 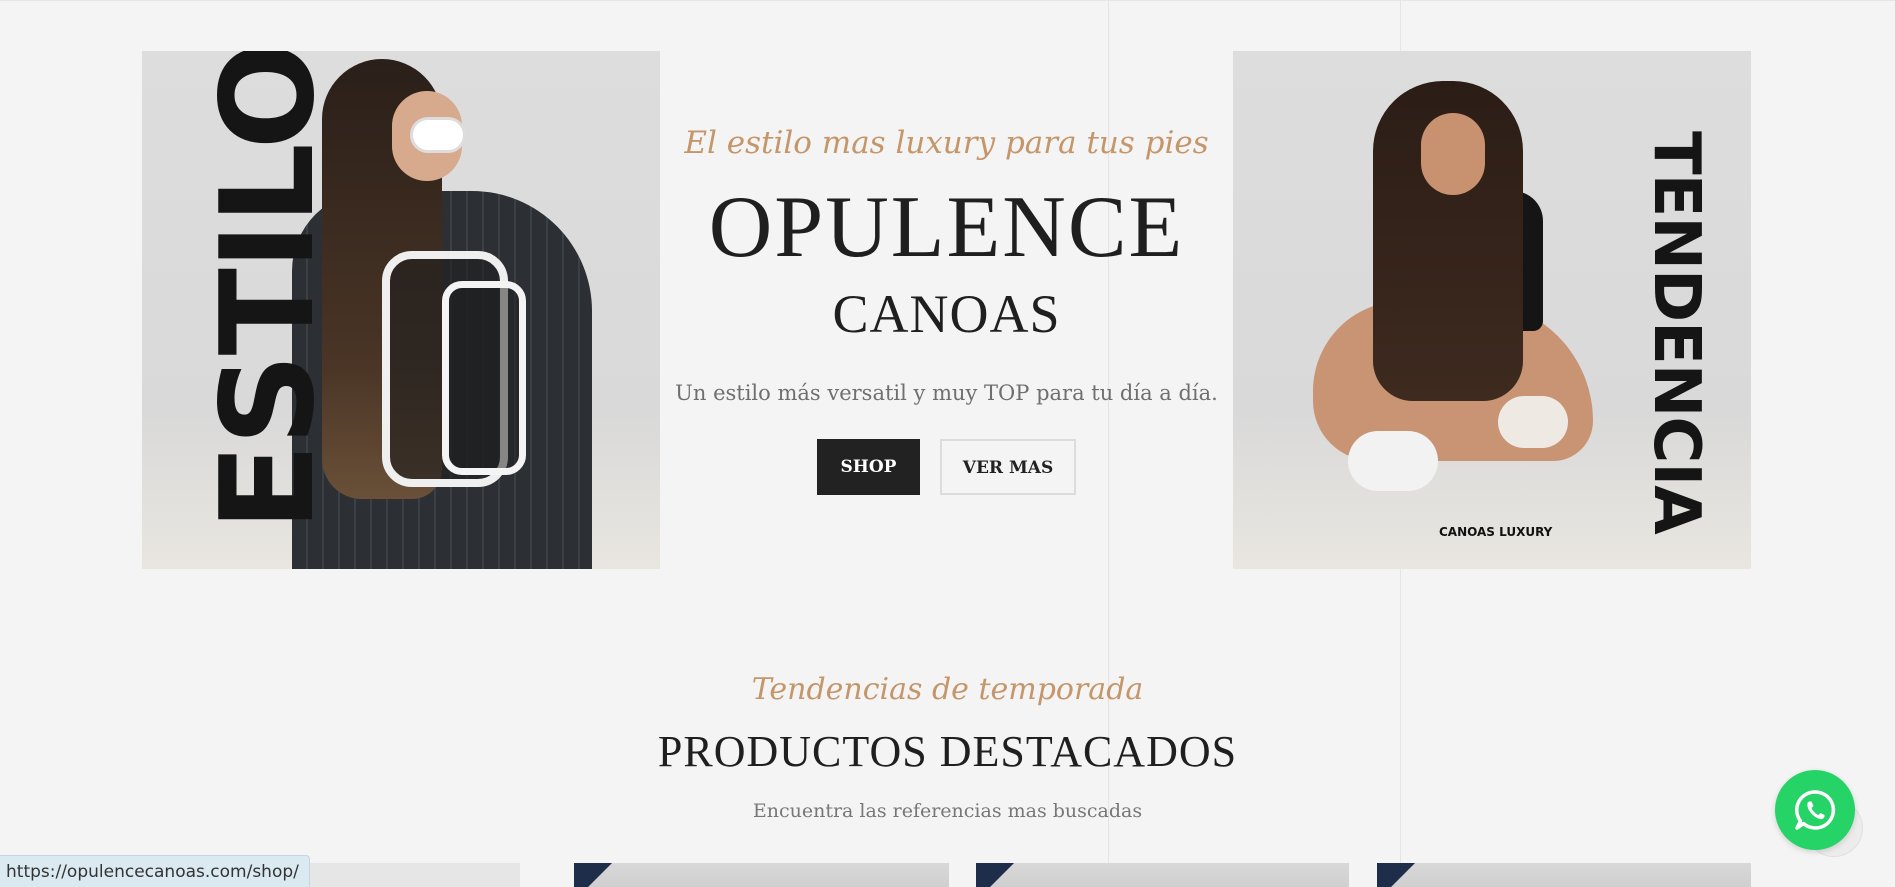 I want to click on ver-mas-button: VER MAS, so click(x=1008, y=467).